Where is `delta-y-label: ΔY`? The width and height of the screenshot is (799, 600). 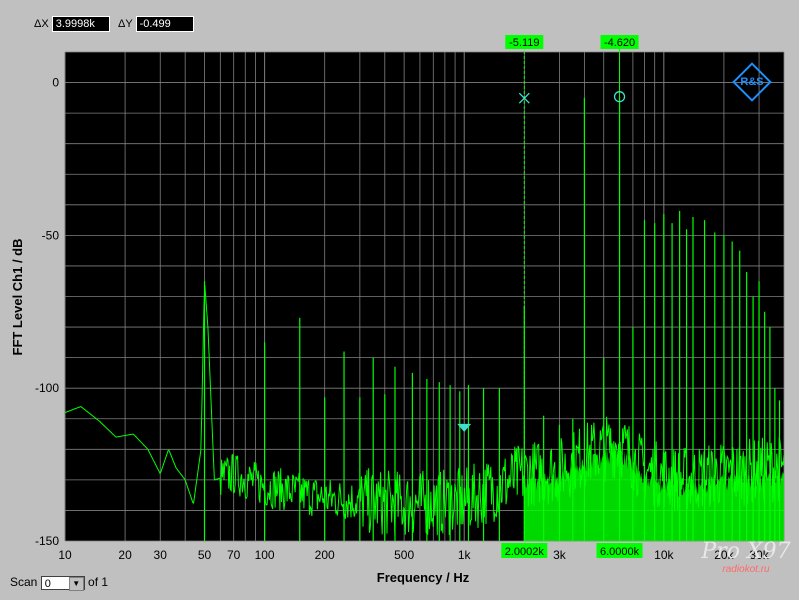 delta-y-label: ΔY is located at coordinates (125, 23).